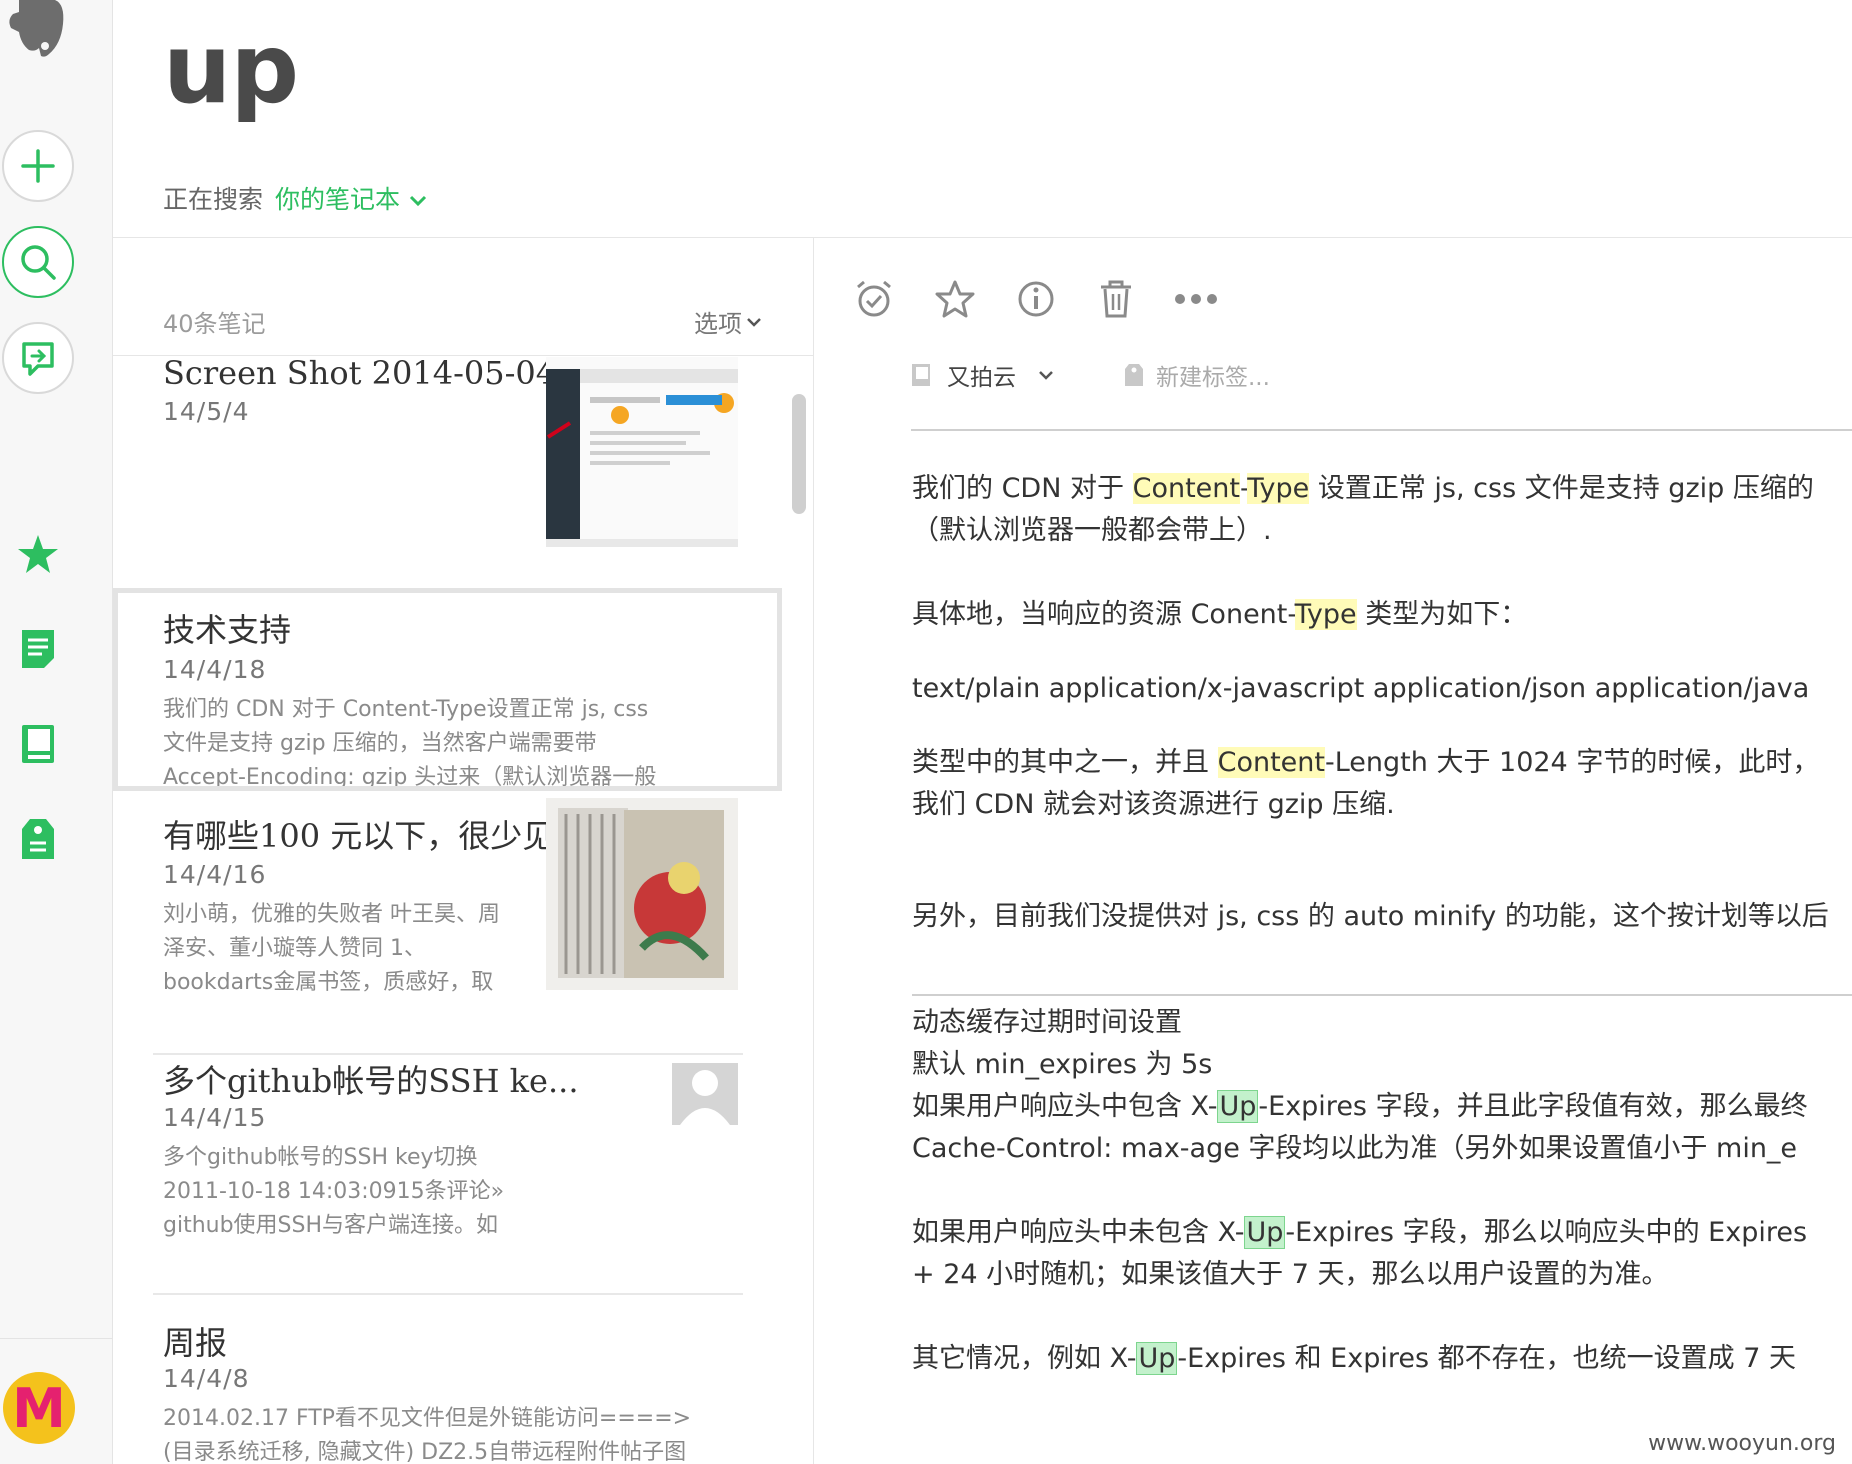 This screenshot has height=1464, width=1852. I want to click on scope-dropdown: 你的笔记本, so click(351, 199).